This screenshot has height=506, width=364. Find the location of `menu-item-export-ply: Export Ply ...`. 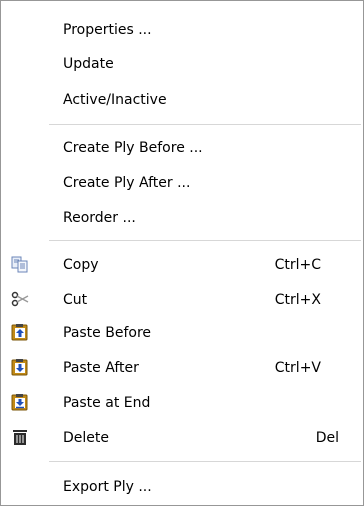

menu-item-export-ply: Export Ply ... is located at coordinates (182, 486).